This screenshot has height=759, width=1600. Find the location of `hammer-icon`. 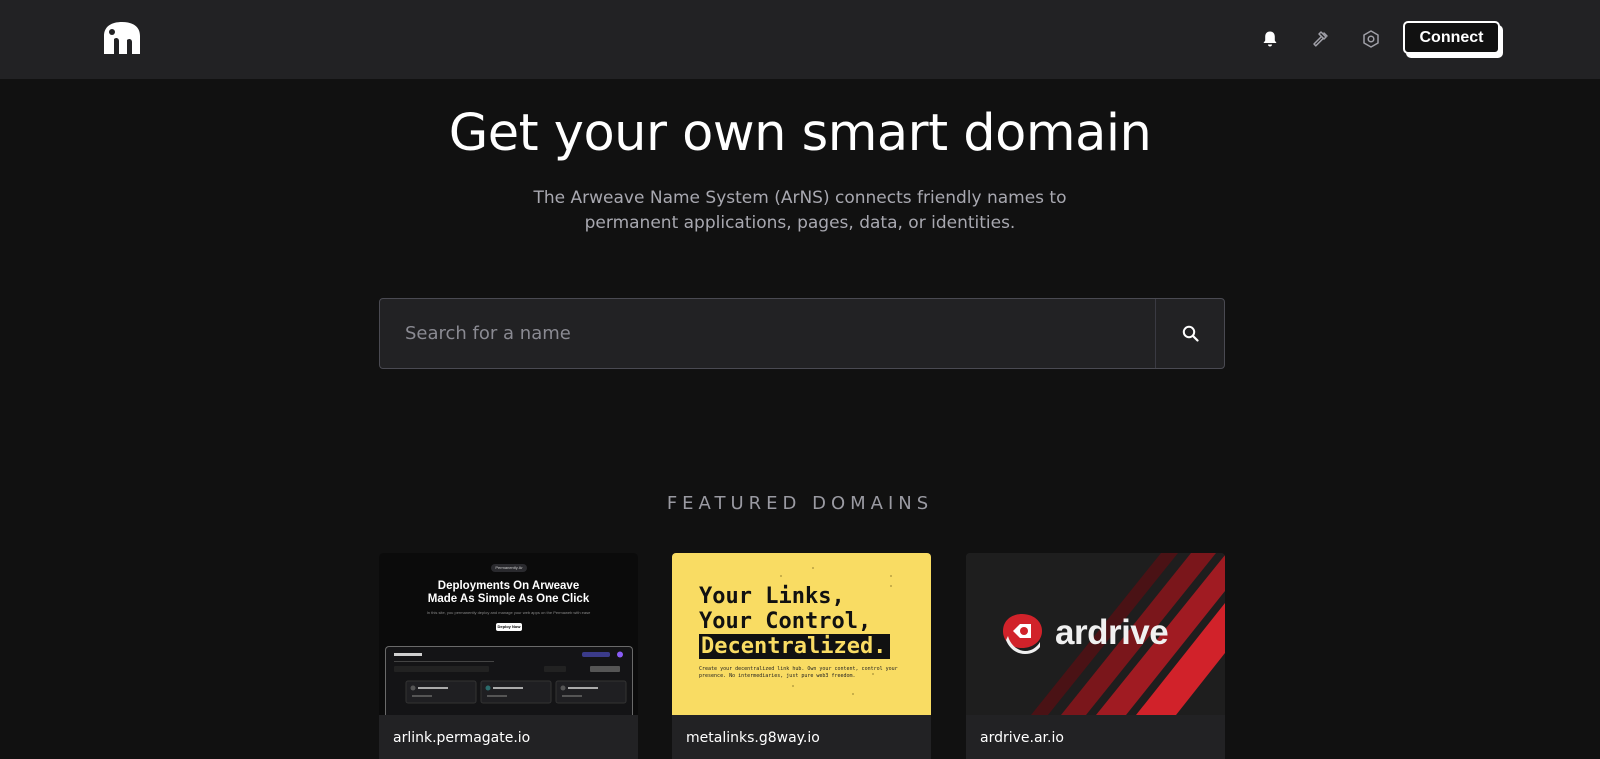

hammer-icon is located at coordinates (1321, 39).